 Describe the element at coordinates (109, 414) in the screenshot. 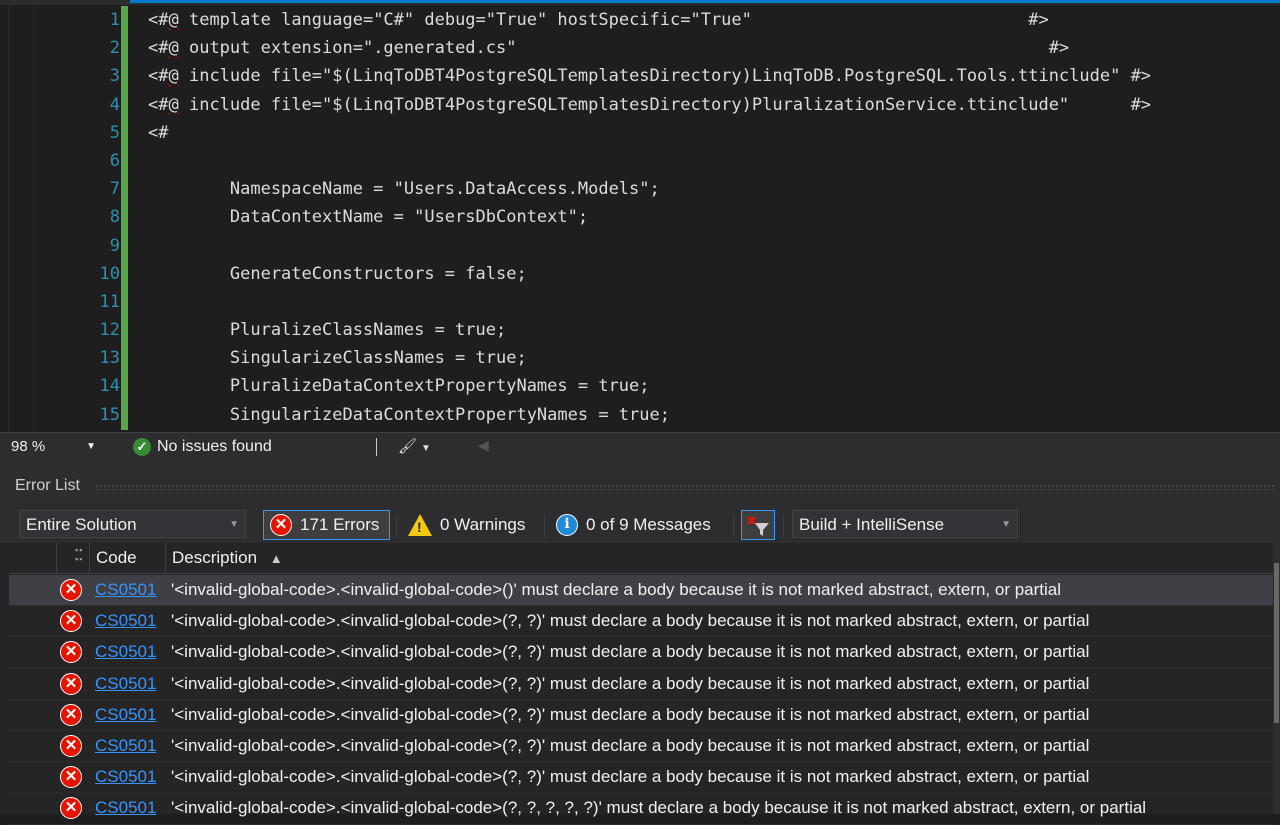

I see `line-number: 15` at that location.